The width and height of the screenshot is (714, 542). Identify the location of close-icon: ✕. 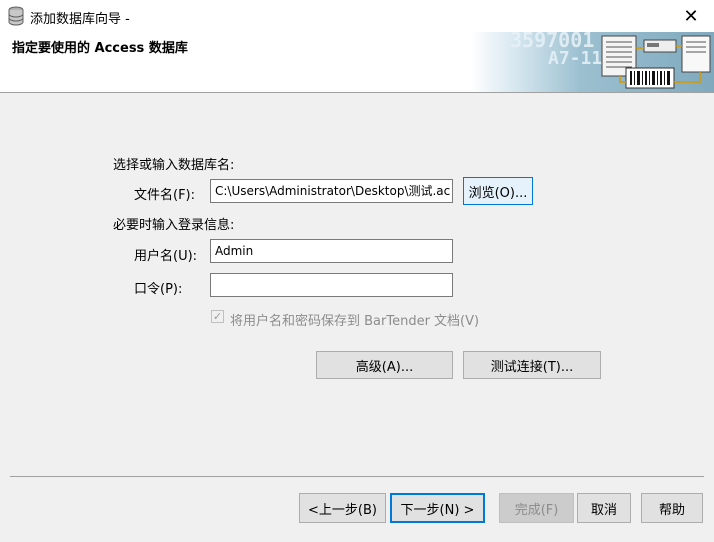
(691, 16).